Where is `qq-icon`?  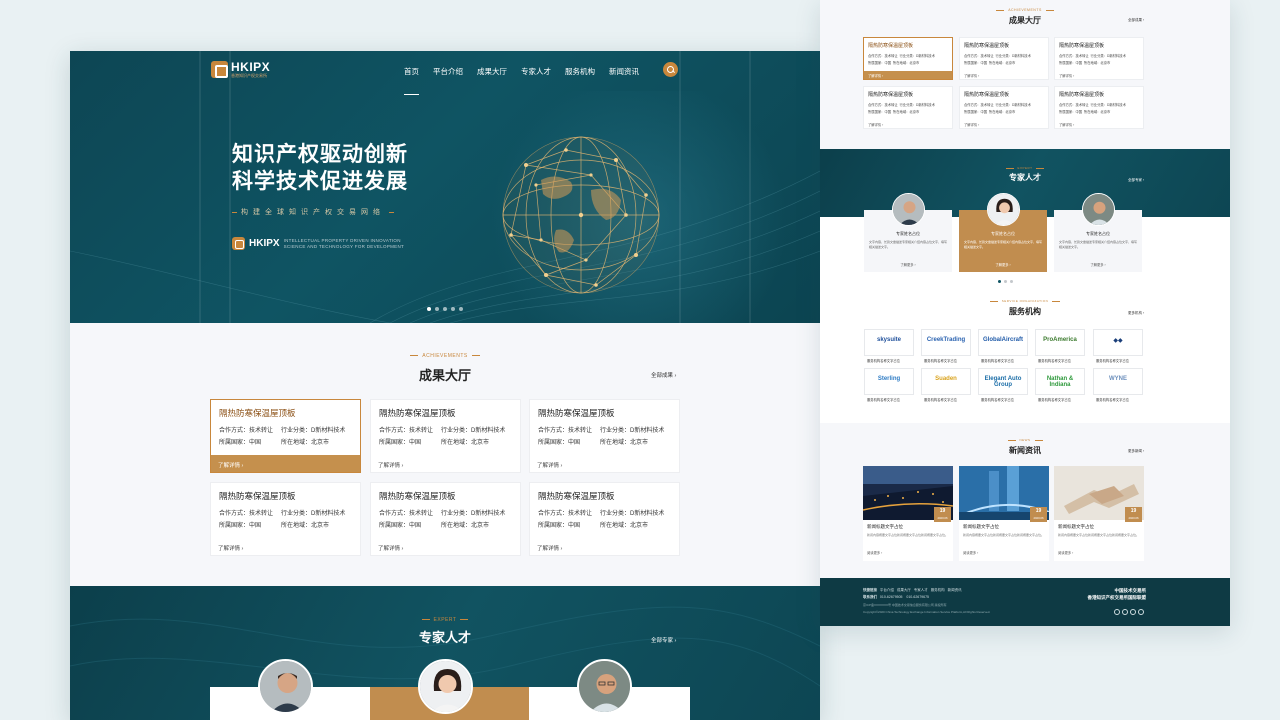 qq-icon is located at coordinates (1133, 612).